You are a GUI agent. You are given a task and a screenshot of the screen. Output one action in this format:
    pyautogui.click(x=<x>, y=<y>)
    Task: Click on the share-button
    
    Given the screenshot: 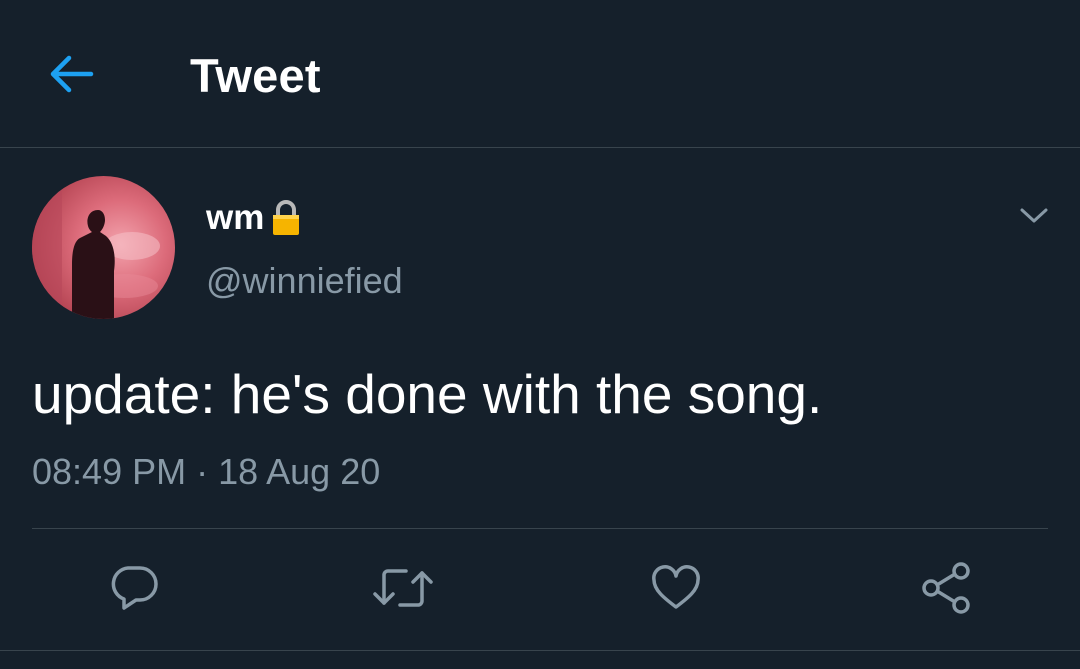 What is the action you would take?
    pyautogui.click(x=946, y=588)
    